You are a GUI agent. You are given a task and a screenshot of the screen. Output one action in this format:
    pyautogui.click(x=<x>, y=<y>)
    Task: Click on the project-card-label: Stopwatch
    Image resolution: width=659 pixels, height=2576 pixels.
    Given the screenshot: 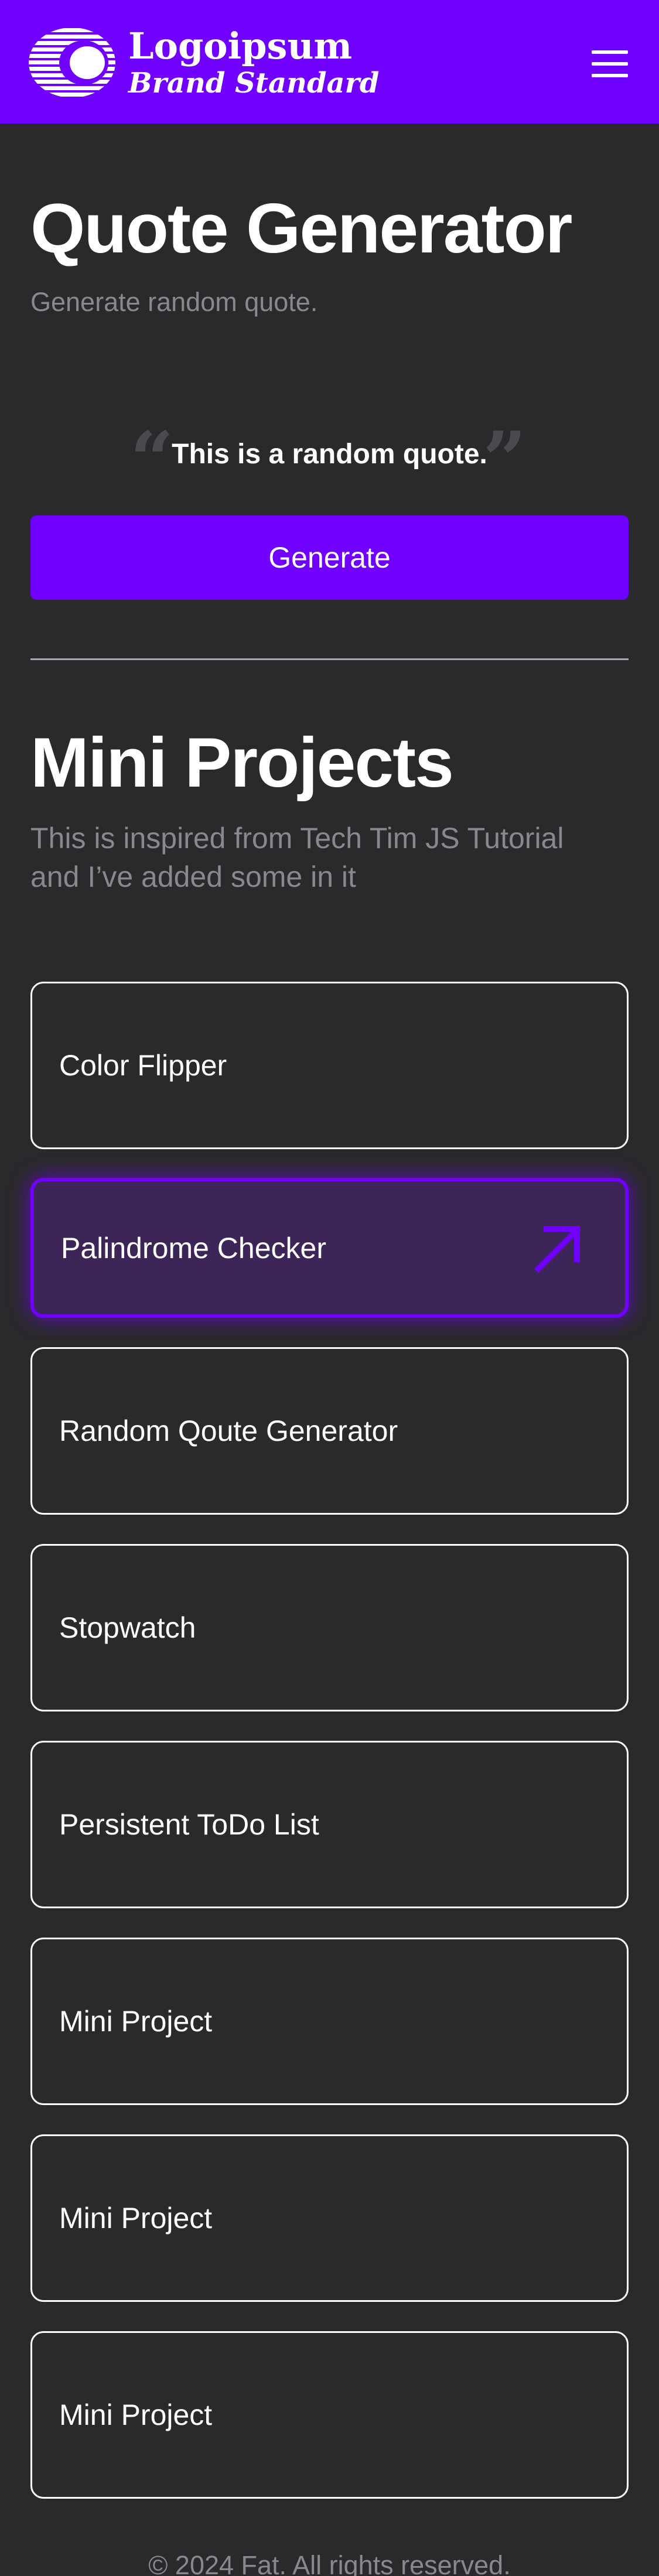 What is the action you would take?
    pyautogui.click(x=127, y=1628)
    